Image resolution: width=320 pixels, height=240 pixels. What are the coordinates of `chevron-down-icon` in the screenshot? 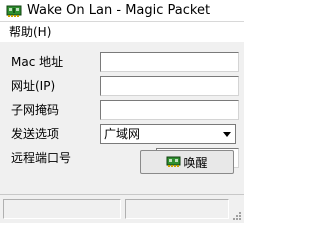 It's located at (226, 134).